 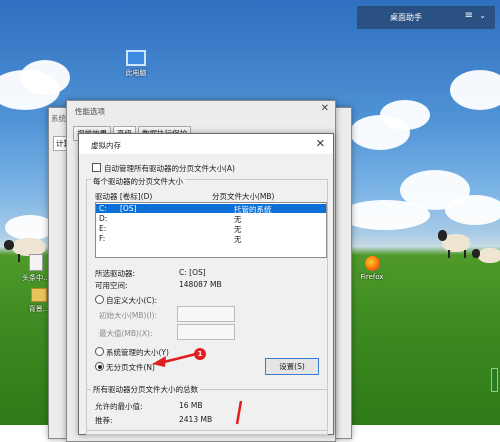 I want to click on folder-icon, so click(x=39, y=295).